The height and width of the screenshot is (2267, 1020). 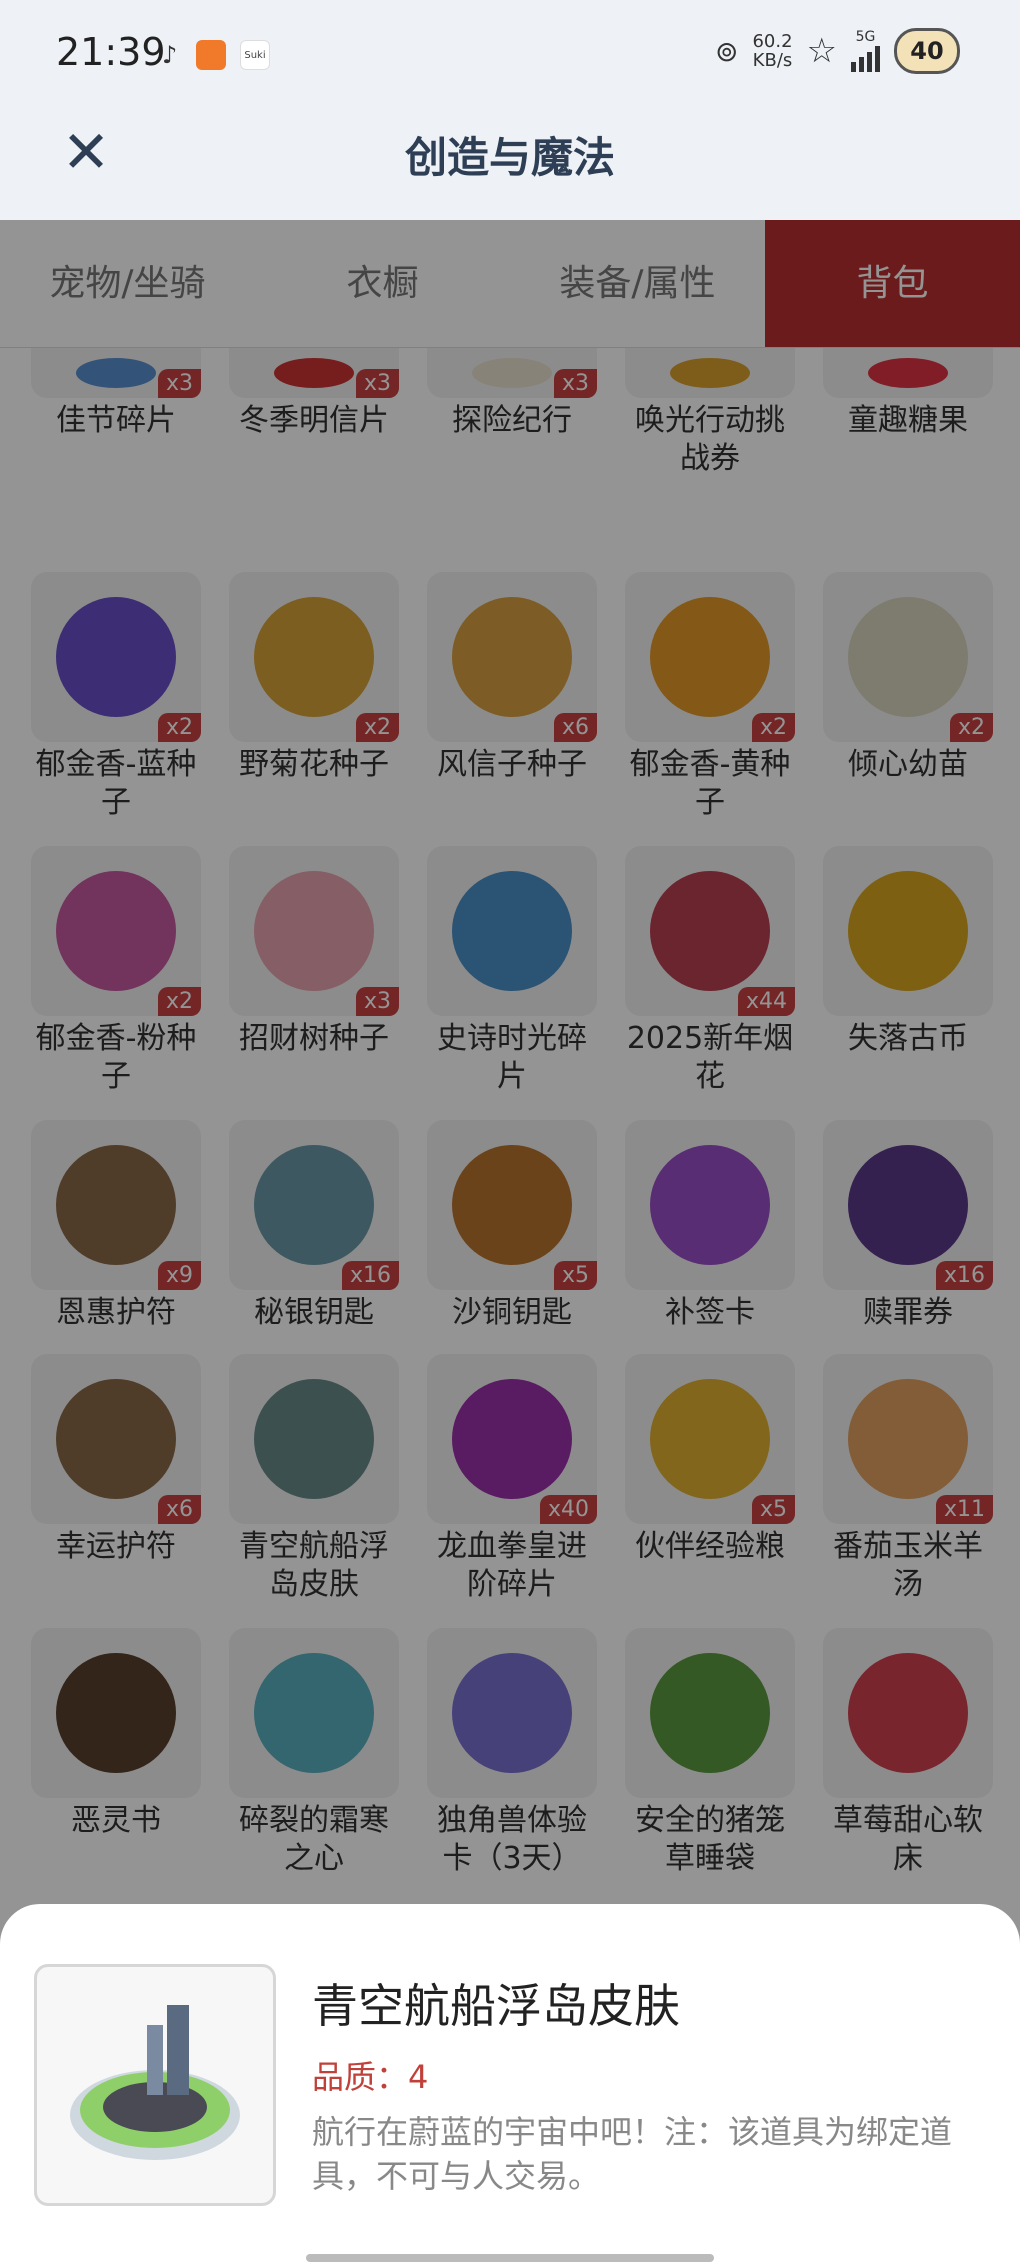 I want to click on signal-icon: 5G, so click(x=865, y=51).